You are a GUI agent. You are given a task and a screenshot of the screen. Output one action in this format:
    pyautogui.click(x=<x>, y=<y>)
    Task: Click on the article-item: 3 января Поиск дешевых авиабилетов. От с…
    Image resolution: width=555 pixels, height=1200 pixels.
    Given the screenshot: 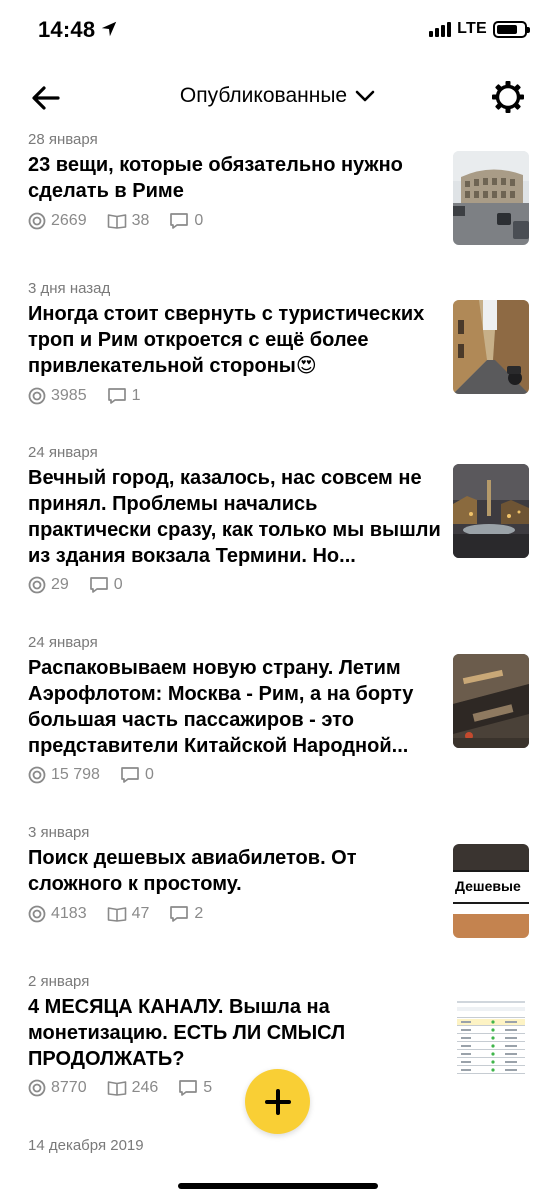 What is the action you would take?
    pyautogui.click(x=277, y=888)
    